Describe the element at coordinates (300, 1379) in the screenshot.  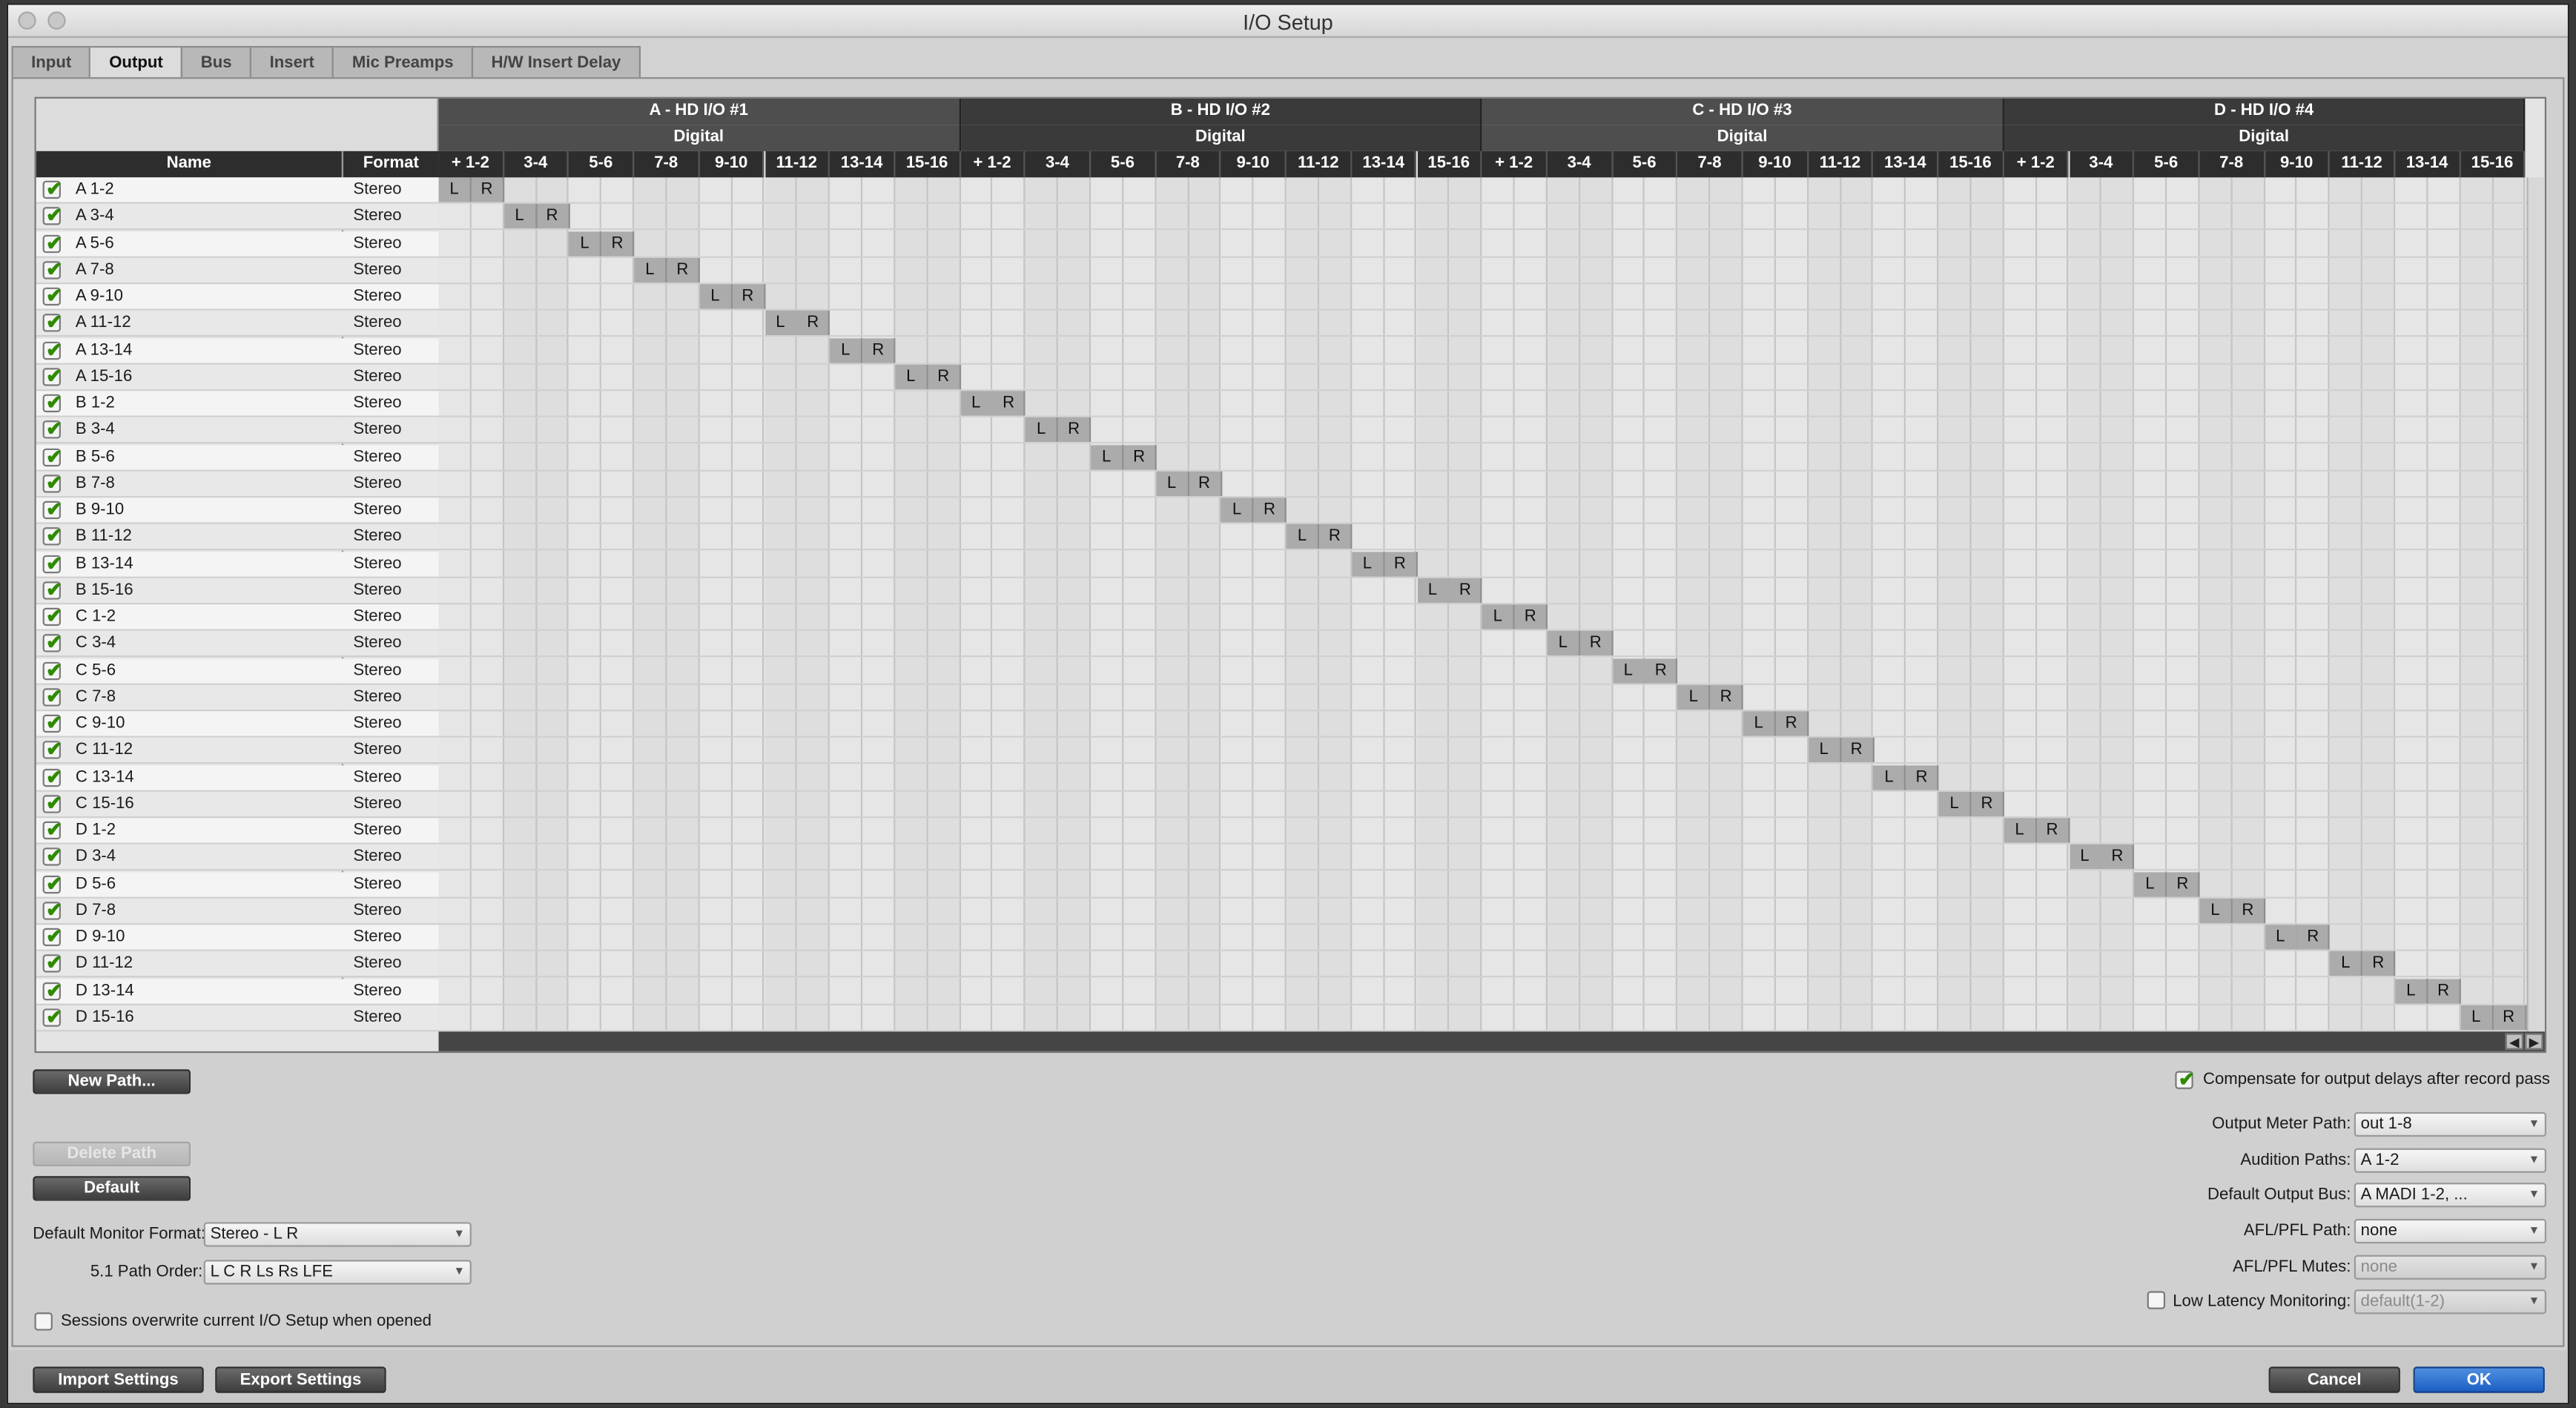
I see `export-settings-button: Export Settings` at that location.